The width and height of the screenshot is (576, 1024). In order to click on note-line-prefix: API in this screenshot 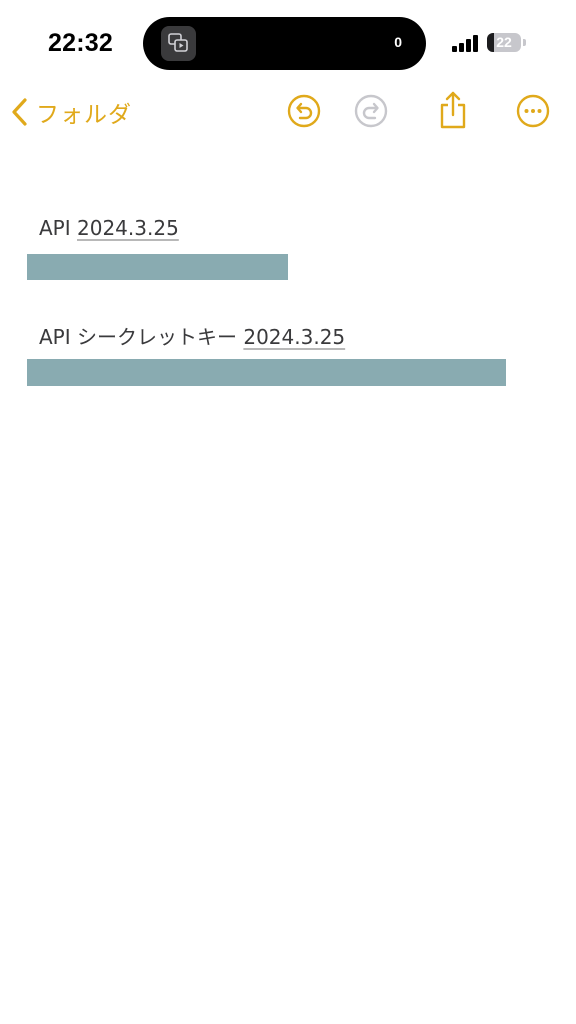, I will do `click(55, 228)`.